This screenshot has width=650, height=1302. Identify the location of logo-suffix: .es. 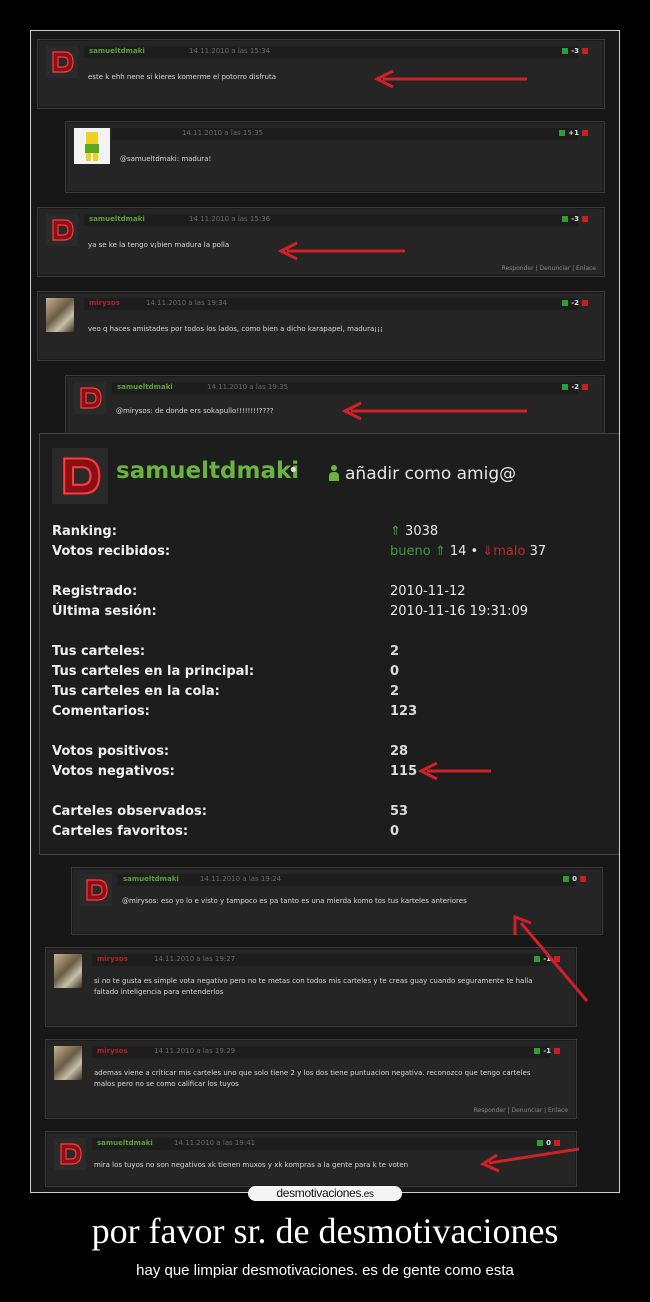
(367, 1194).